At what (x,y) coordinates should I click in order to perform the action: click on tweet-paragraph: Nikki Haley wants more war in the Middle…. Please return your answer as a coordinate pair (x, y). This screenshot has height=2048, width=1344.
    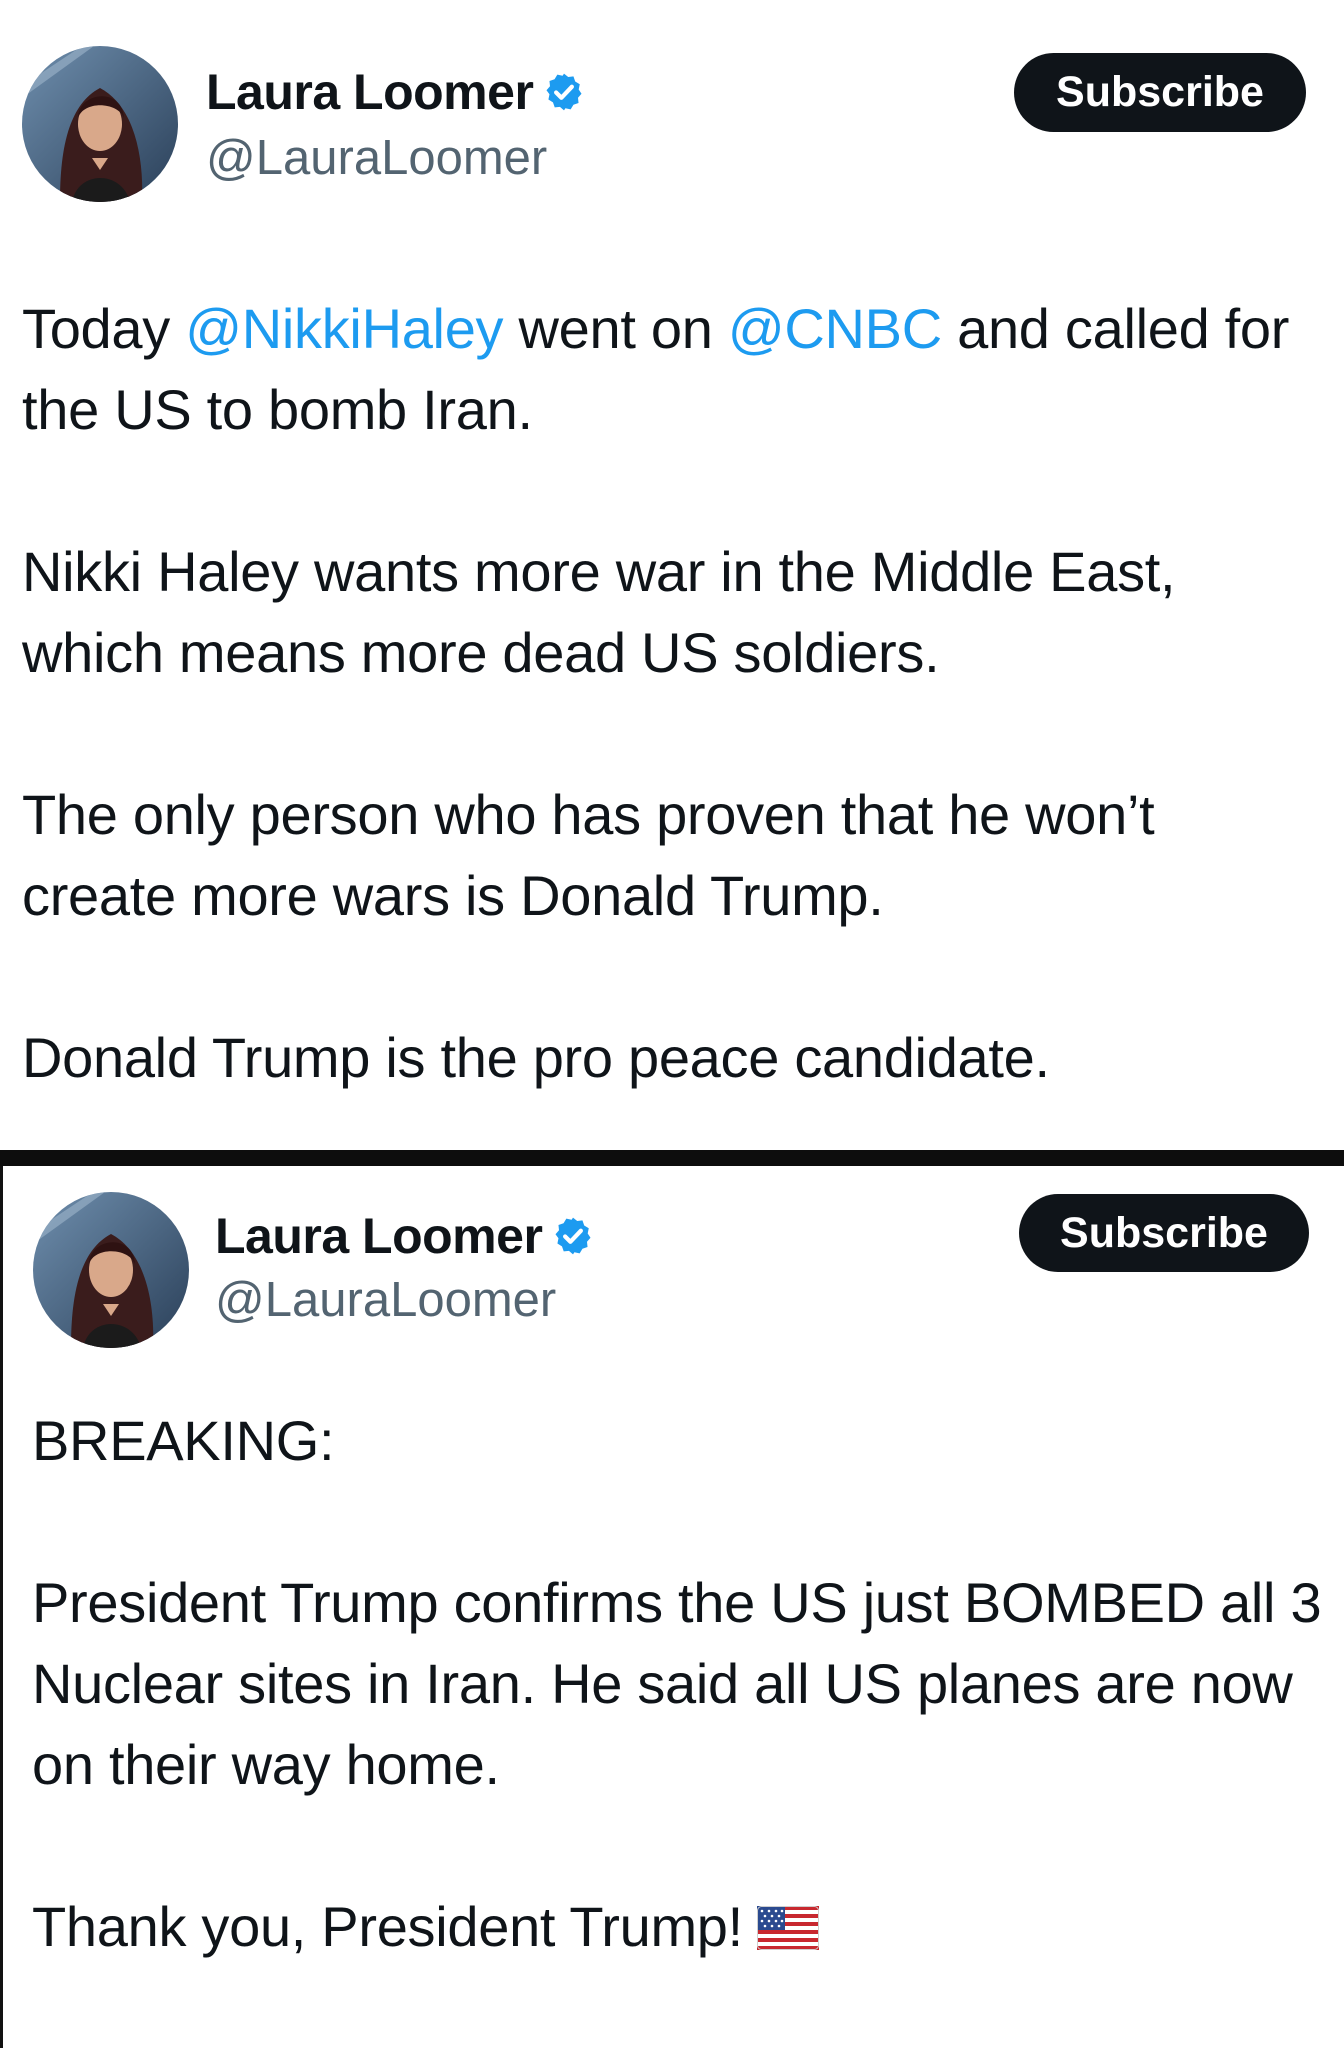
    Looking at the image, I should click on (599, 612).